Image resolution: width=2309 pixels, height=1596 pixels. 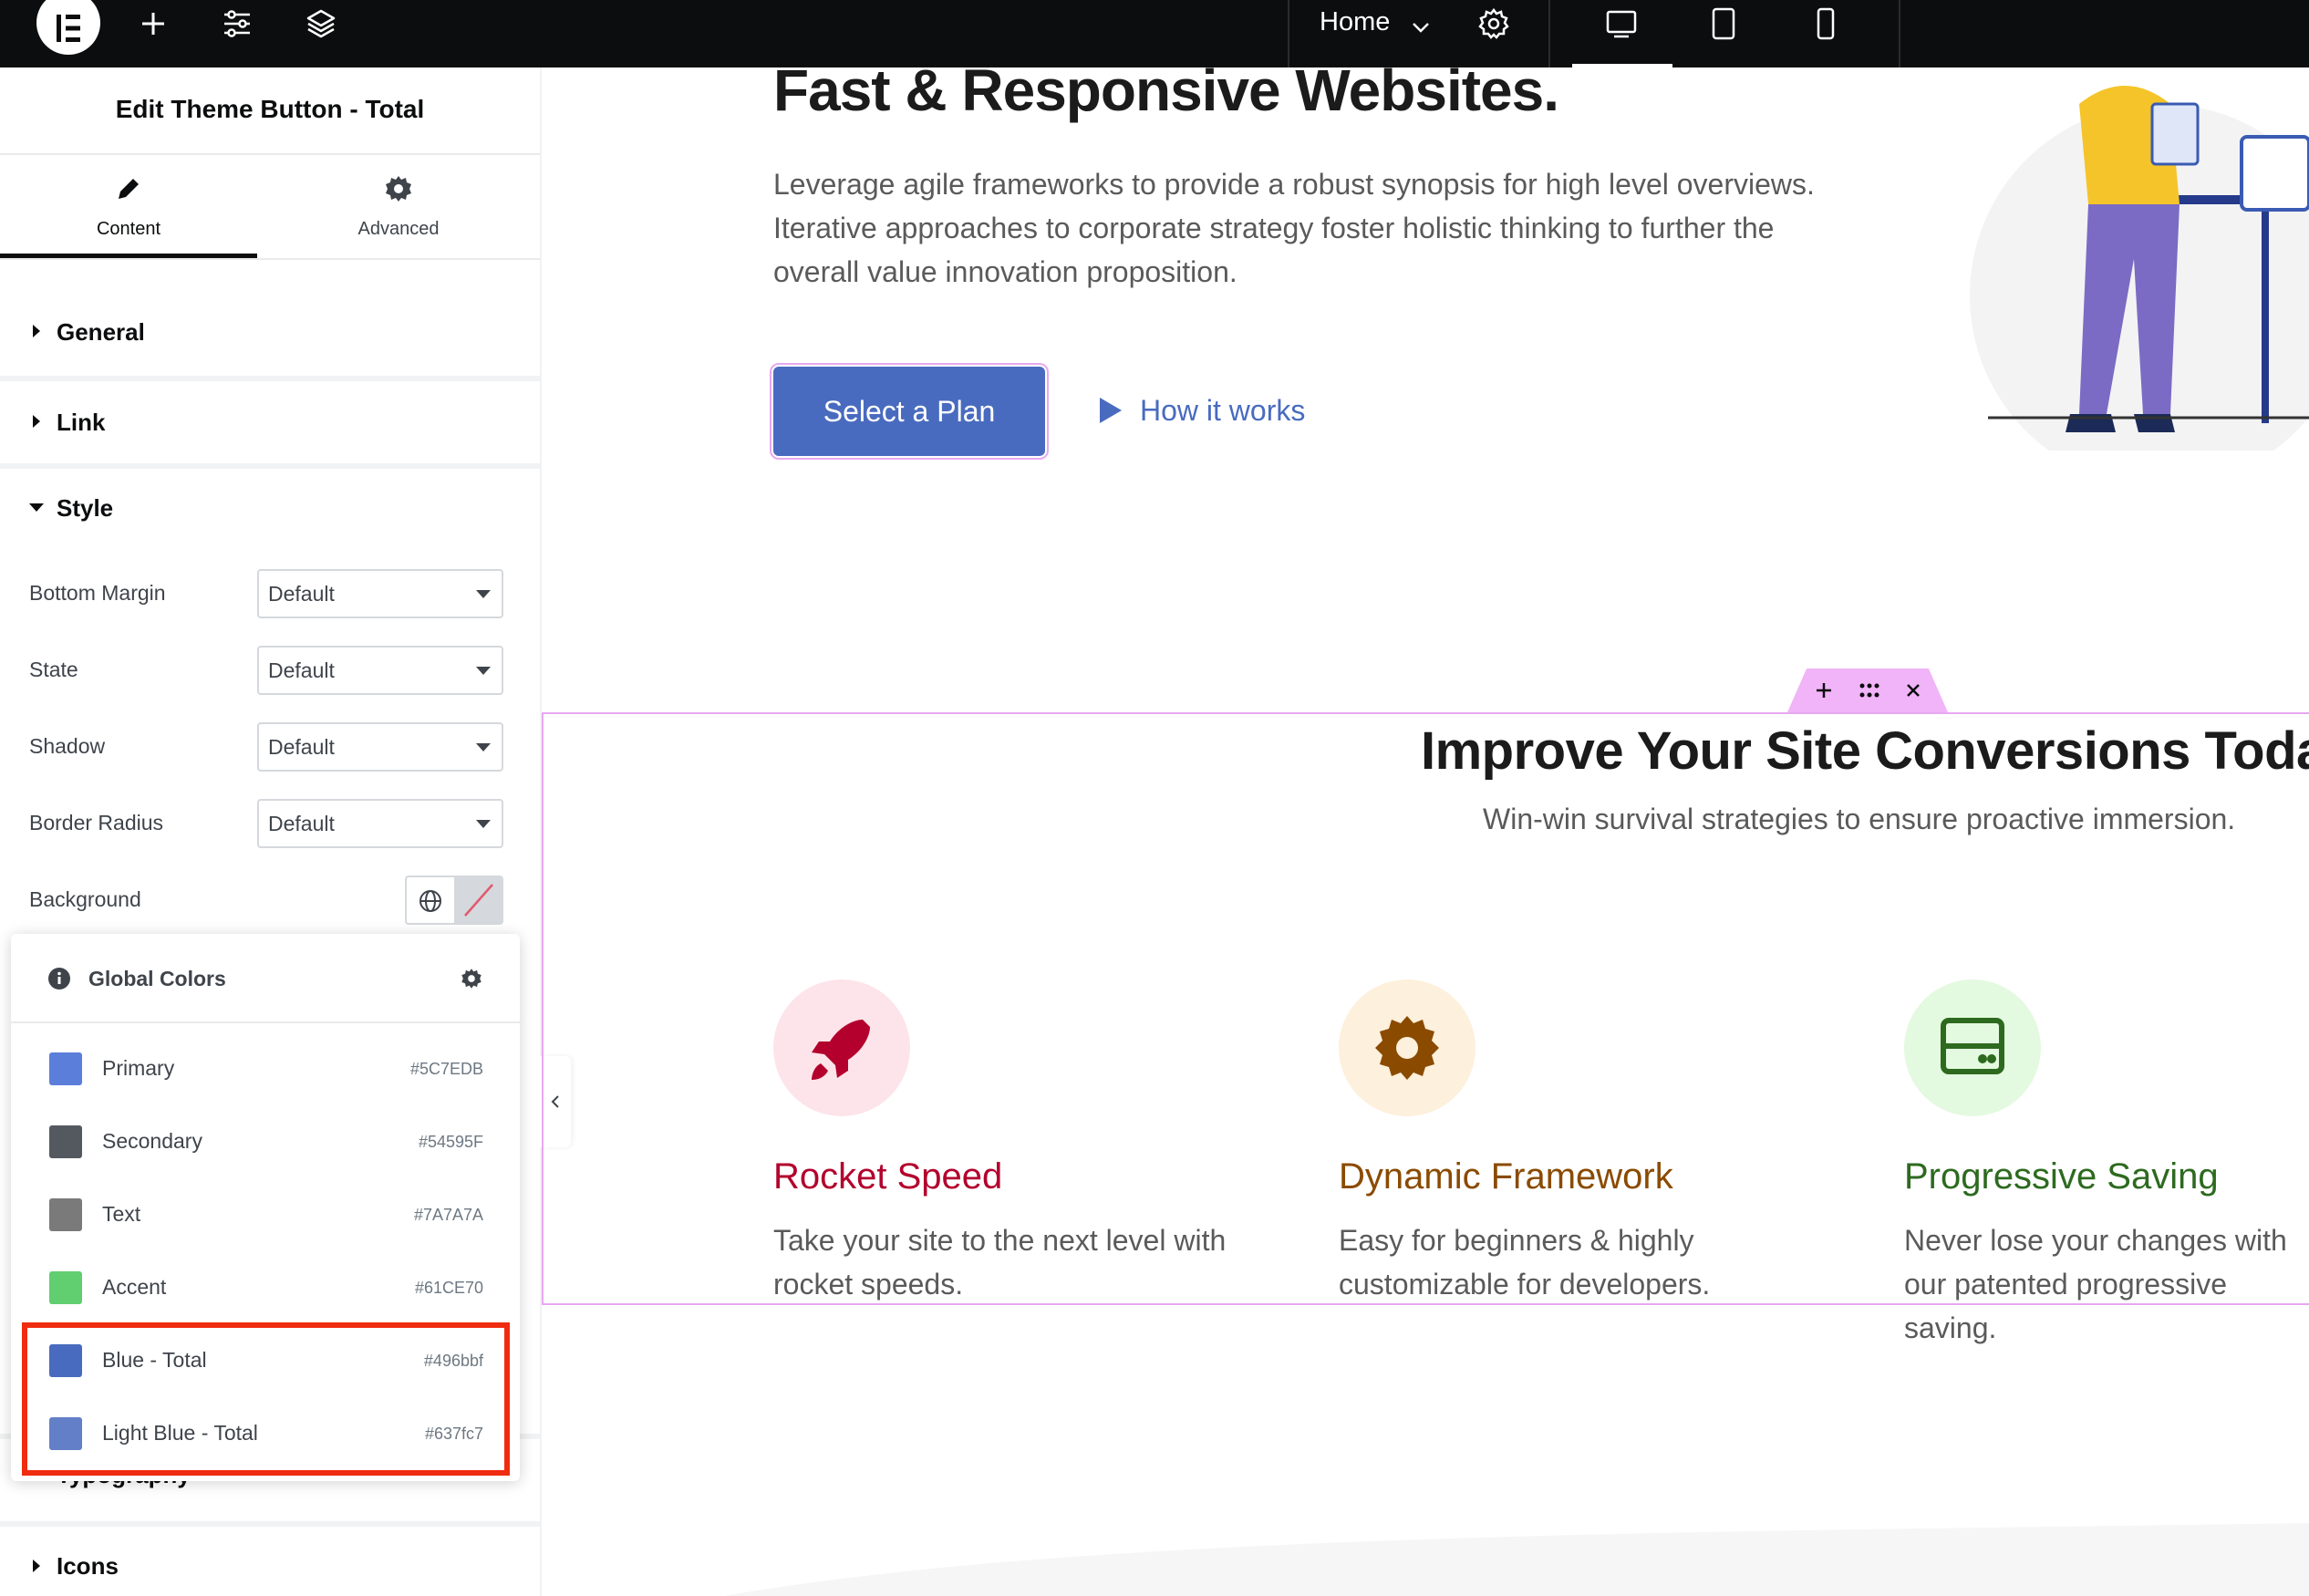 What do you see at coordinates (54, 669) in the screenshot?
I see `control-label: State` at bounding box center [54, 669].